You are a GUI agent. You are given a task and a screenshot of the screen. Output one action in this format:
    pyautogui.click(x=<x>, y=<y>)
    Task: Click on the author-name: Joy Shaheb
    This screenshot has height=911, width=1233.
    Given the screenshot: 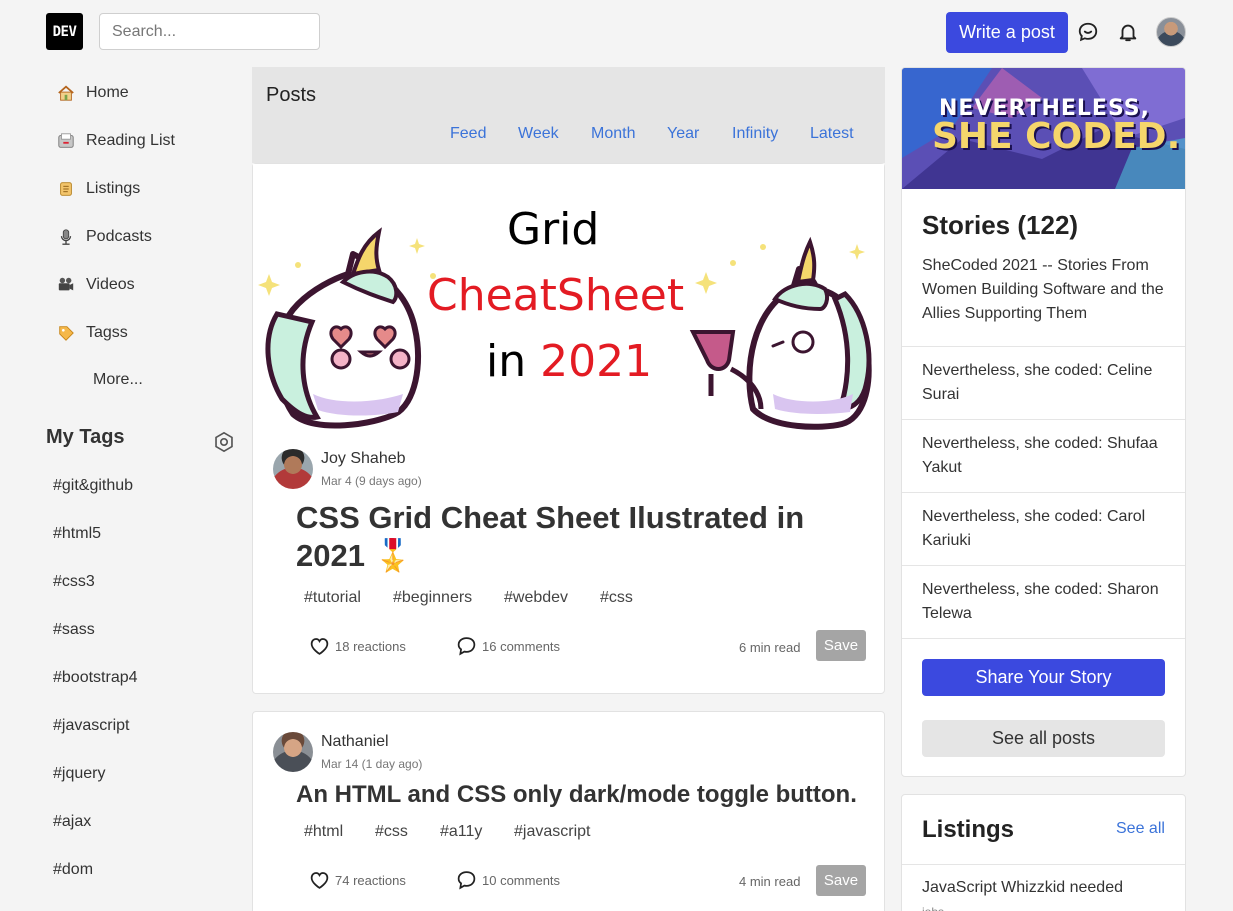 What is the action you would take?
    pyautogui.click(x=363, y=459)
    